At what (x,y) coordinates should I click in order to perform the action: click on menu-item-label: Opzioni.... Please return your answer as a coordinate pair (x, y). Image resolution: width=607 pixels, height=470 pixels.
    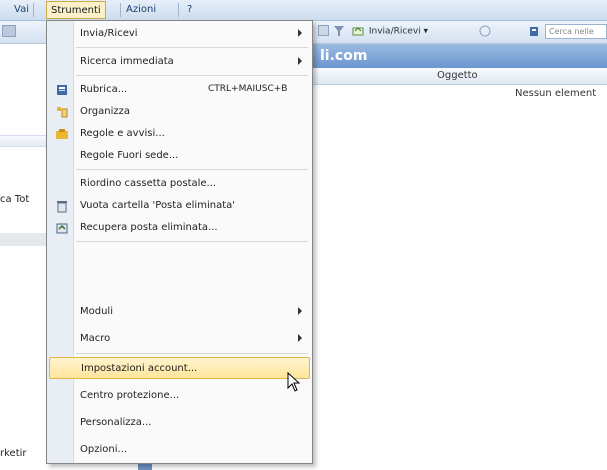
    Looking at the image, I should click on (104, 449).